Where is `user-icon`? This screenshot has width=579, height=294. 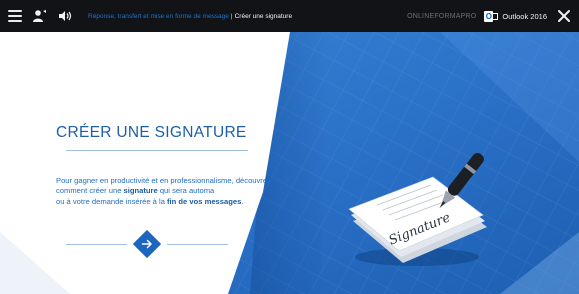 user-icon is located at coordinates (39, 16).